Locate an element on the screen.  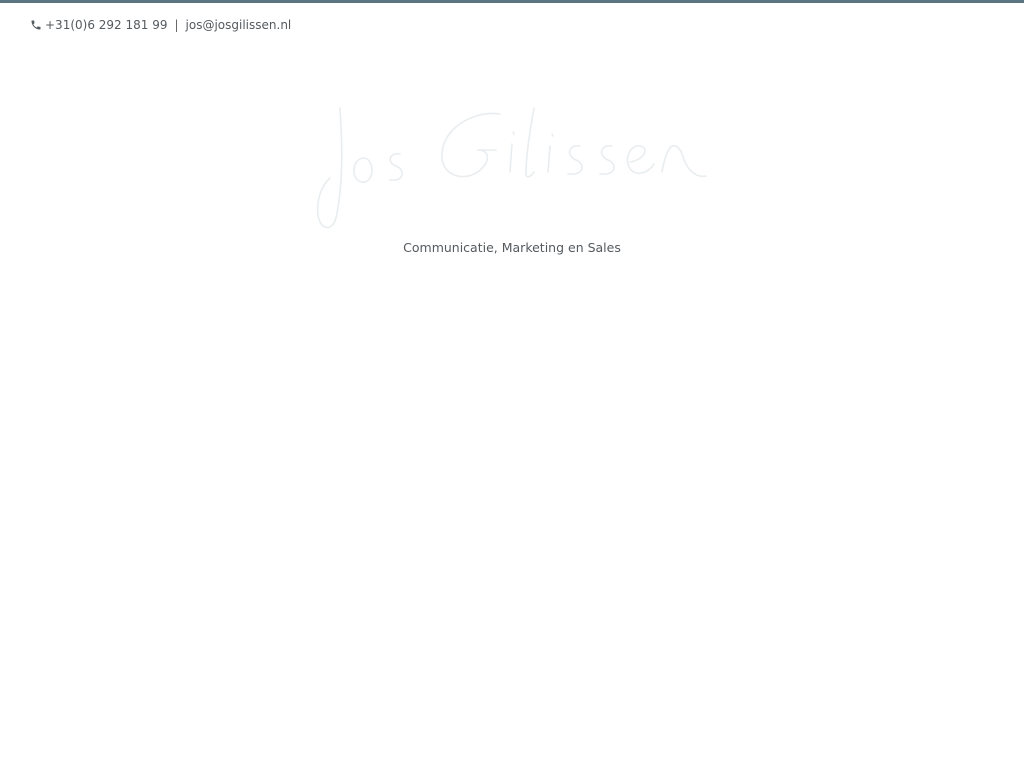
signature-logo is located at coordinates (512, 167).